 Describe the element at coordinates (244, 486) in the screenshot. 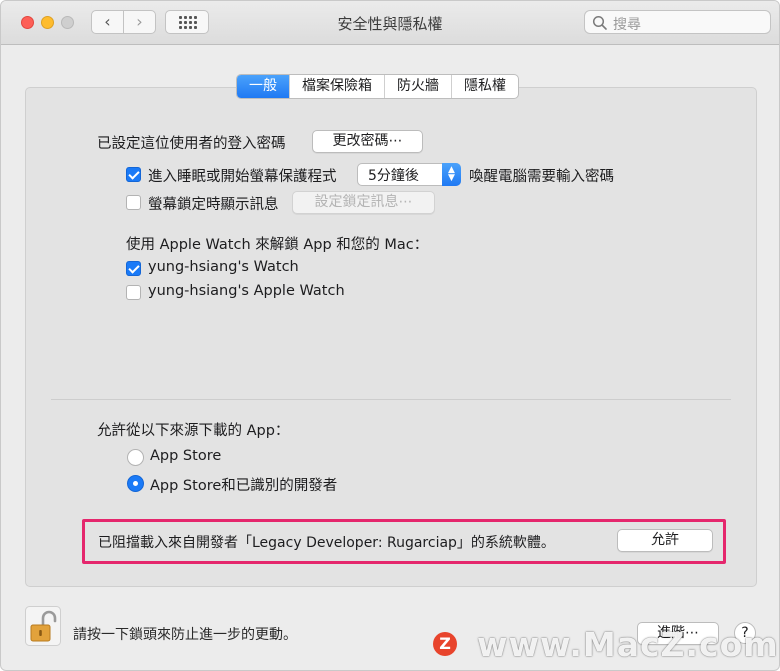

I see `identified-developers-option-label: App Store和已識別的開發者` at that location.